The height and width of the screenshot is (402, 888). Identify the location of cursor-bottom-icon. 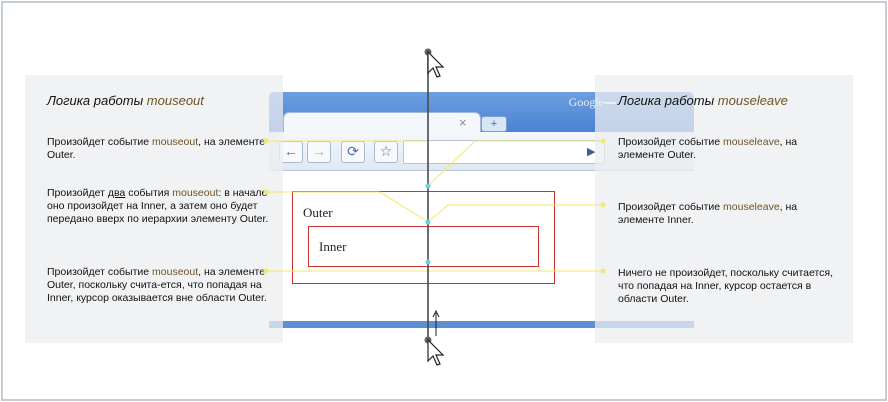
(436, 352).